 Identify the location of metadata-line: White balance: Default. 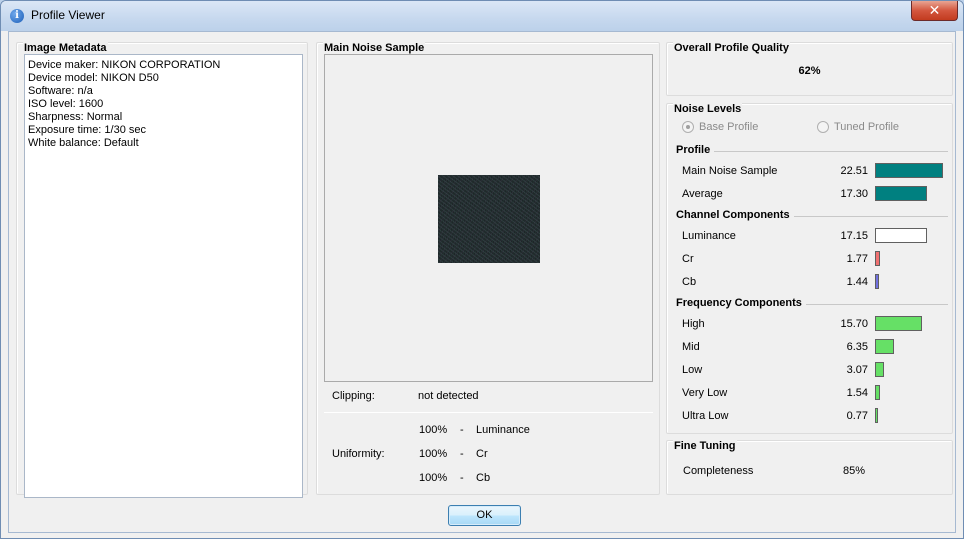
(83, 143).